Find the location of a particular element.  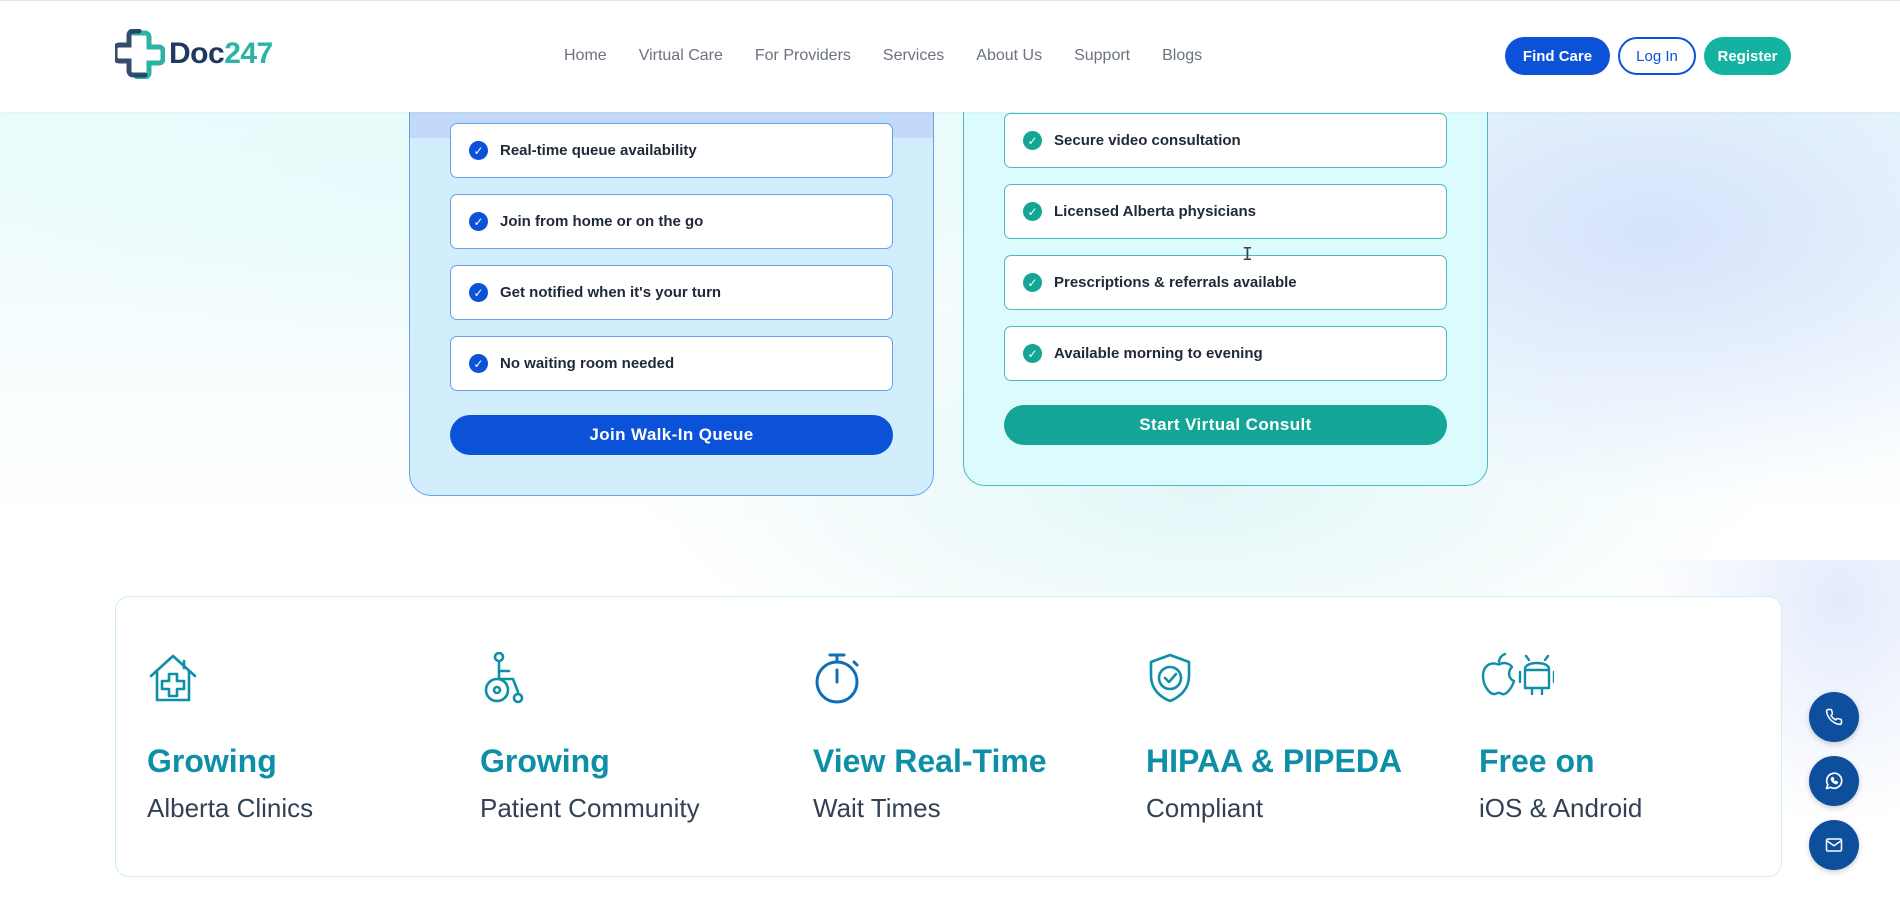

stat-subtitle: Patient Community is located at coordinates (590, 808).